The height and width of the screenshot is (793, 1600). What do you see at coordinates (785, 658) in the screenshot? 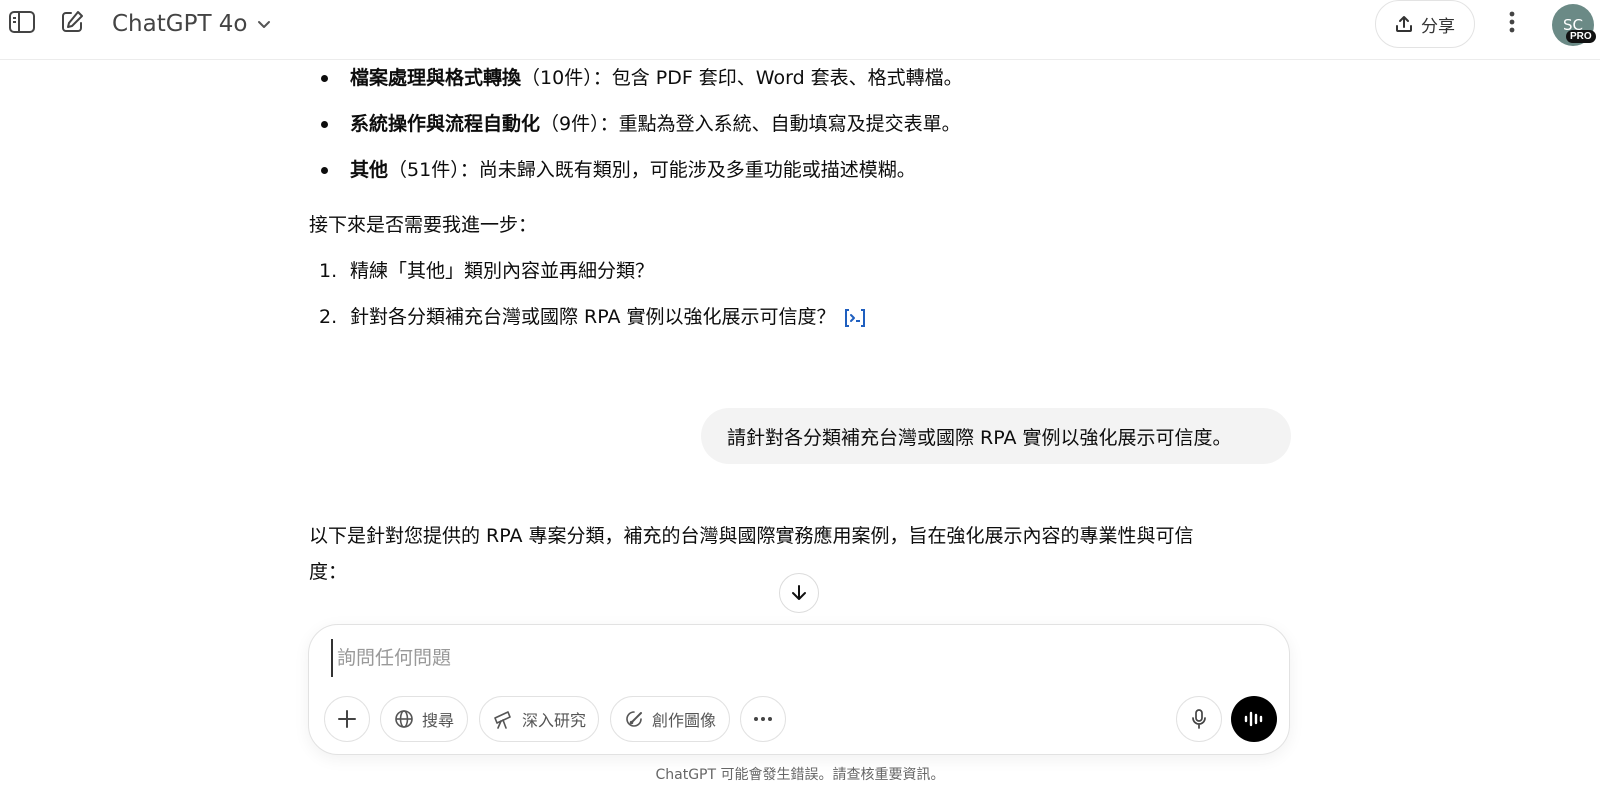
I see `prompt-input` at bounding box center [785, 658].